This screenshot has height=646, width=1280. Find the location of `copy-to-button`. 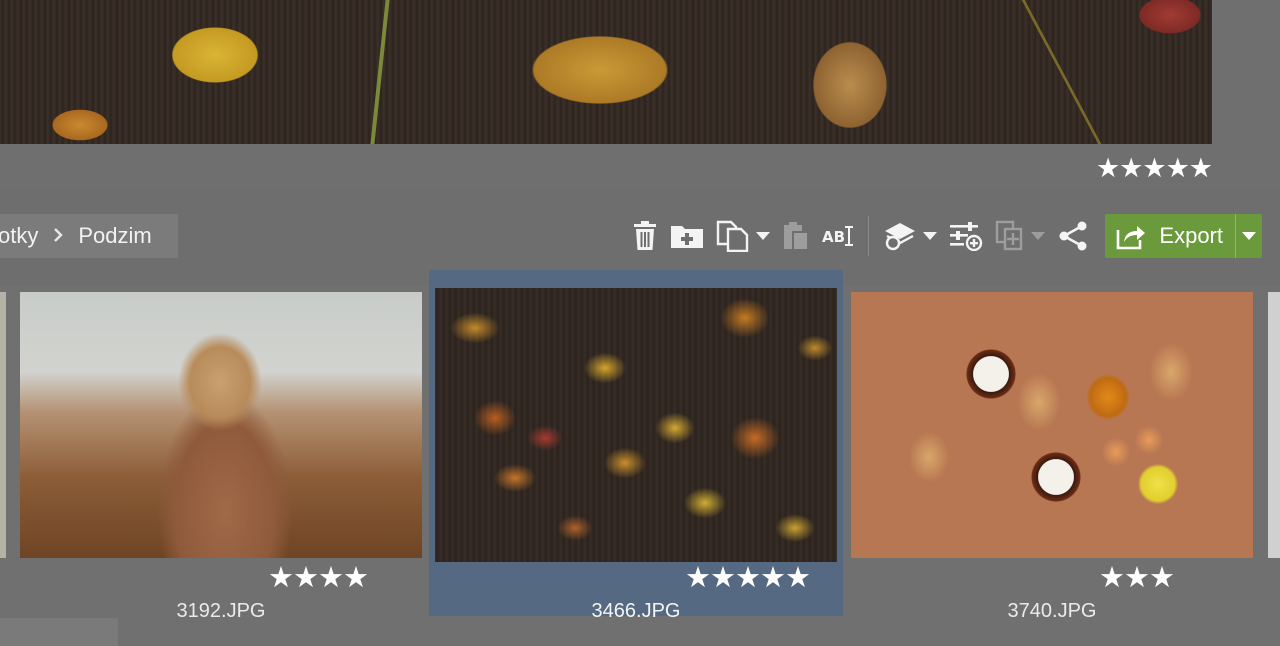

copy-to-button is located at coordinates (733, 236).